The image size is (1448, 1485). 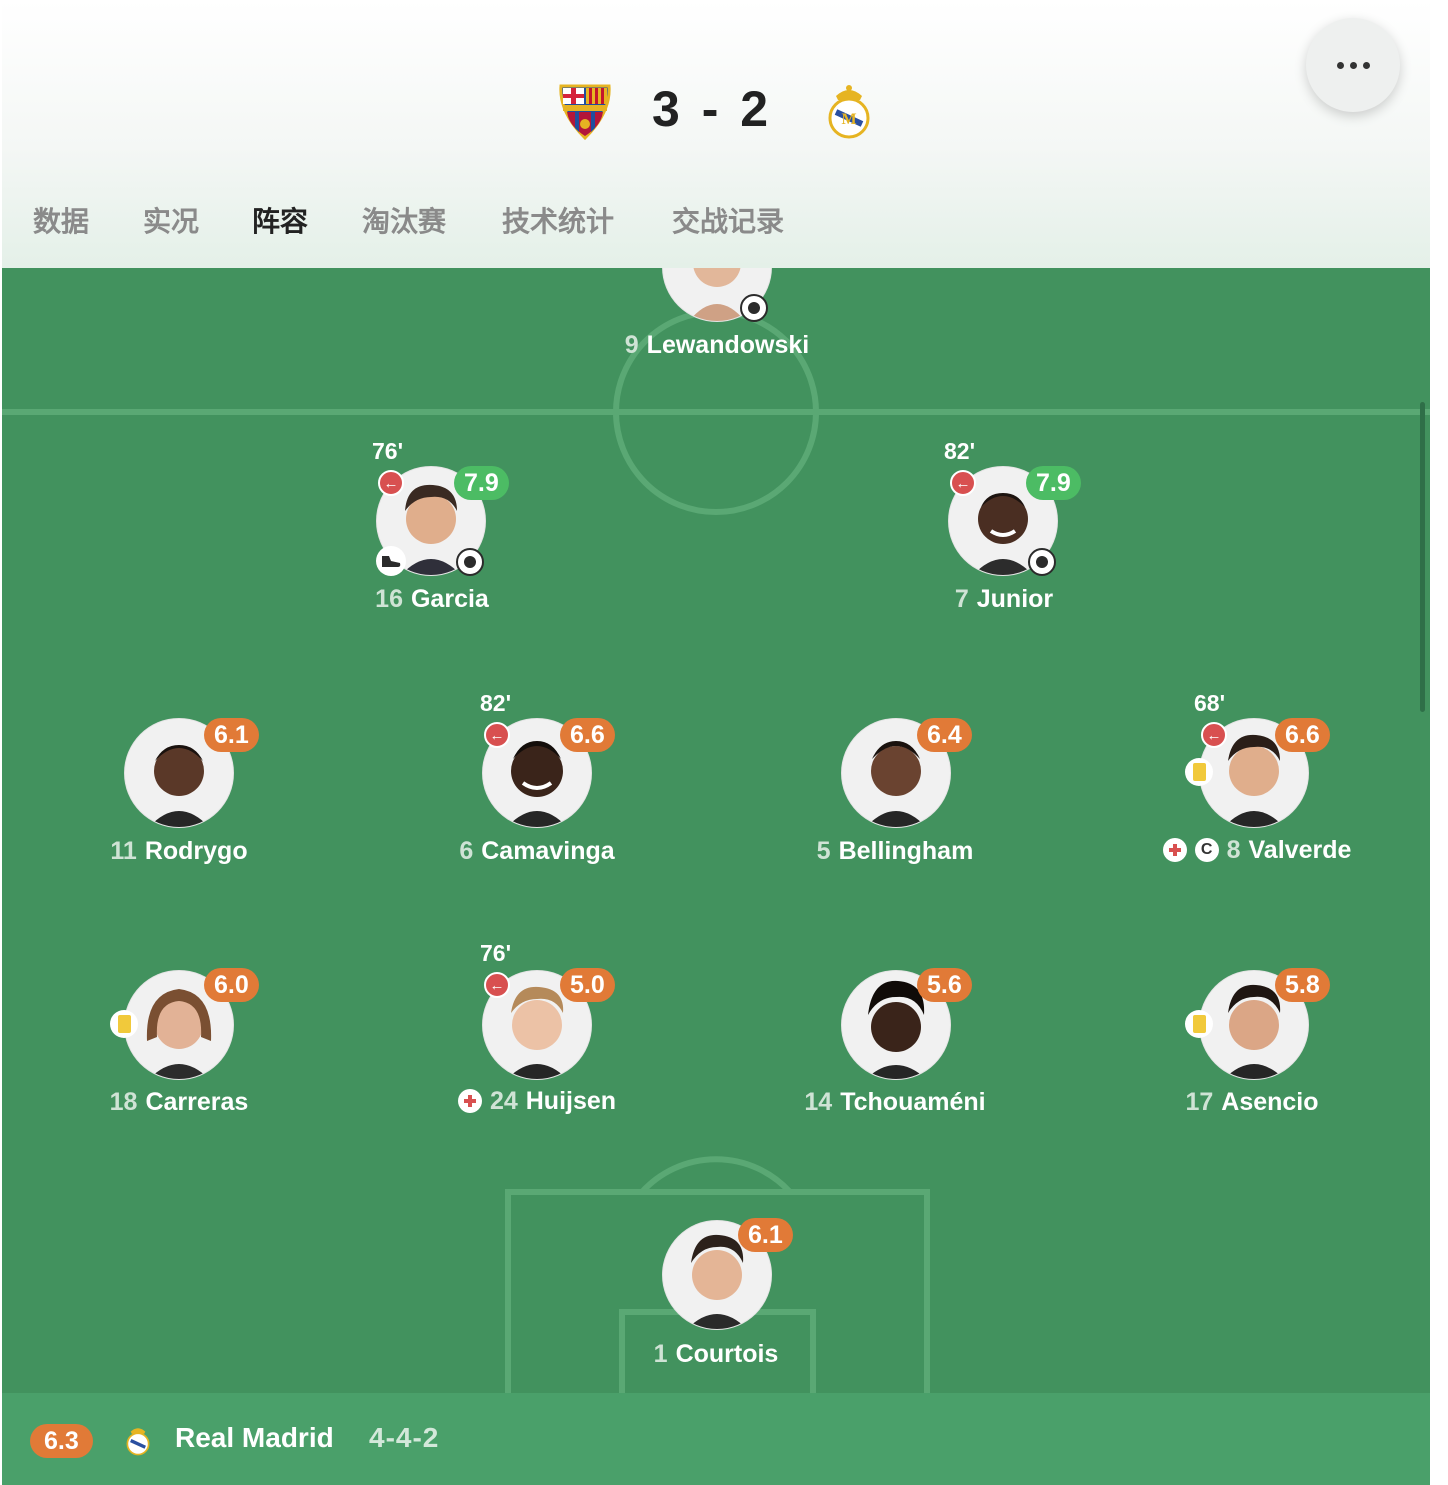 I want to click on player-rating-badge: 6.0, so click(x=231, y=985).